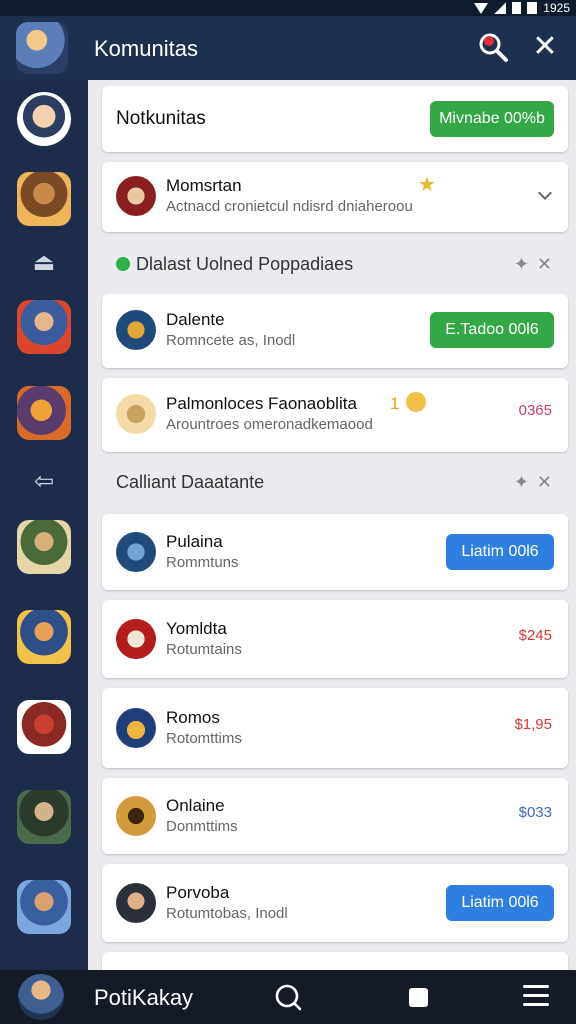 The image size is (576, 1024). What do you see at coordinates (231, 340) in the screenshot?
I see `item-subtitle: Romncete as, Inodl` at bounding box center [231, 340].